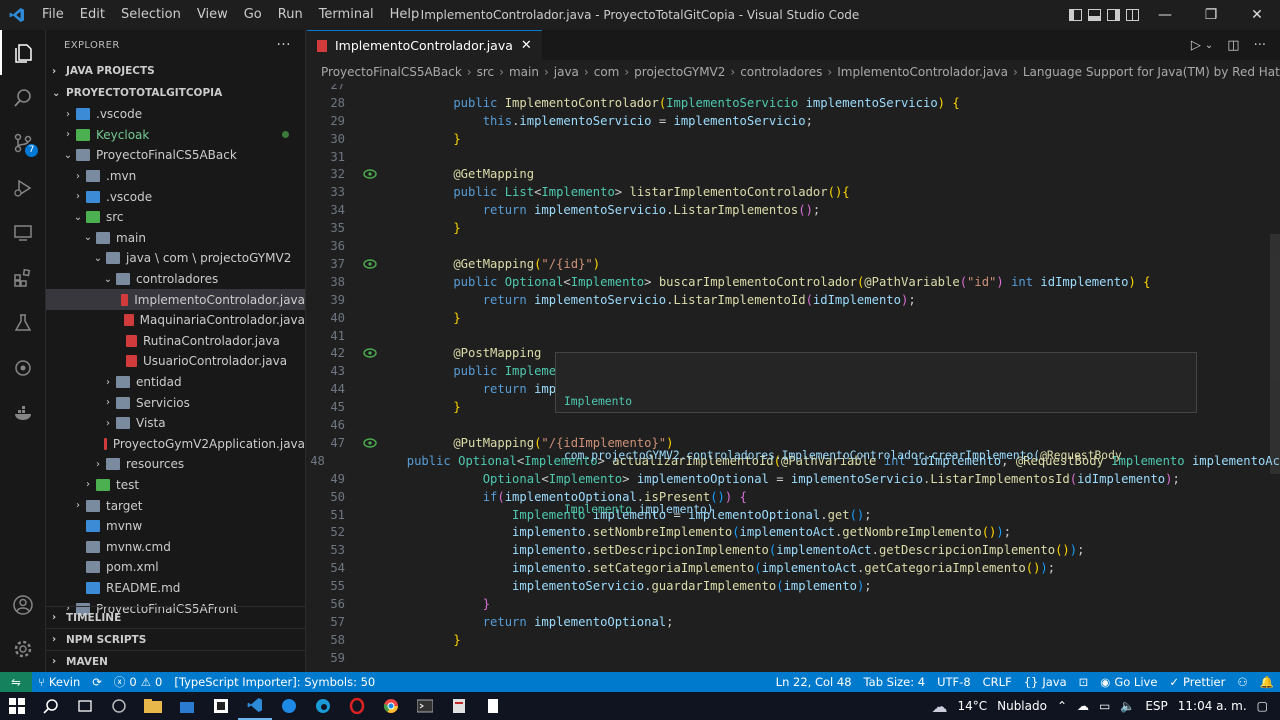  I want to click on tab-size: Tab Size: 4, so click(895, 682).